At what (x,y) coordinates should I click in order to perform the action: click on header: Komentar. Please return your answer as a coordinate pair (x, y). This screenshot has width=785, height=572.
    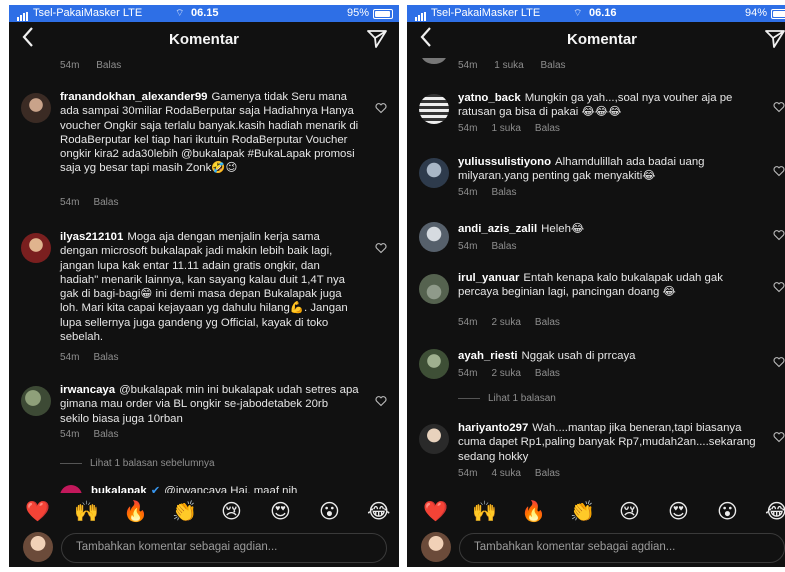
    Looking at the image, I should click on (204, 40).